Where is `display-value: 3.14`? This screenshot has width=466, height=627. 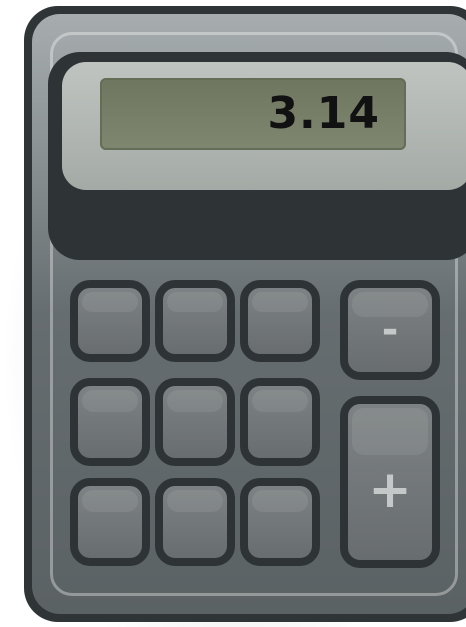 display-value: 3.14 is located at coordinates (323, 113).